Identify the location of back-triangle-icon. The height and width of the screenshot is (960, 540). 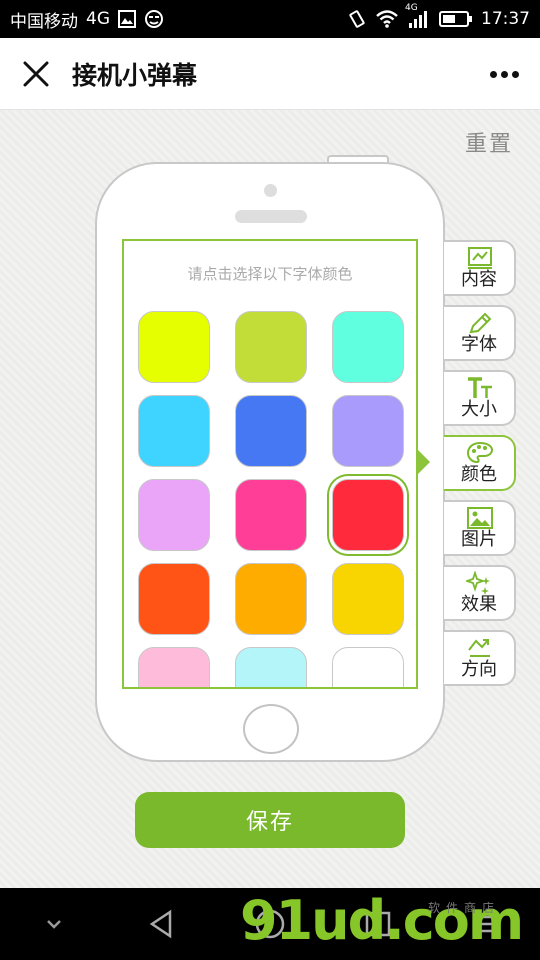
(160, 924).